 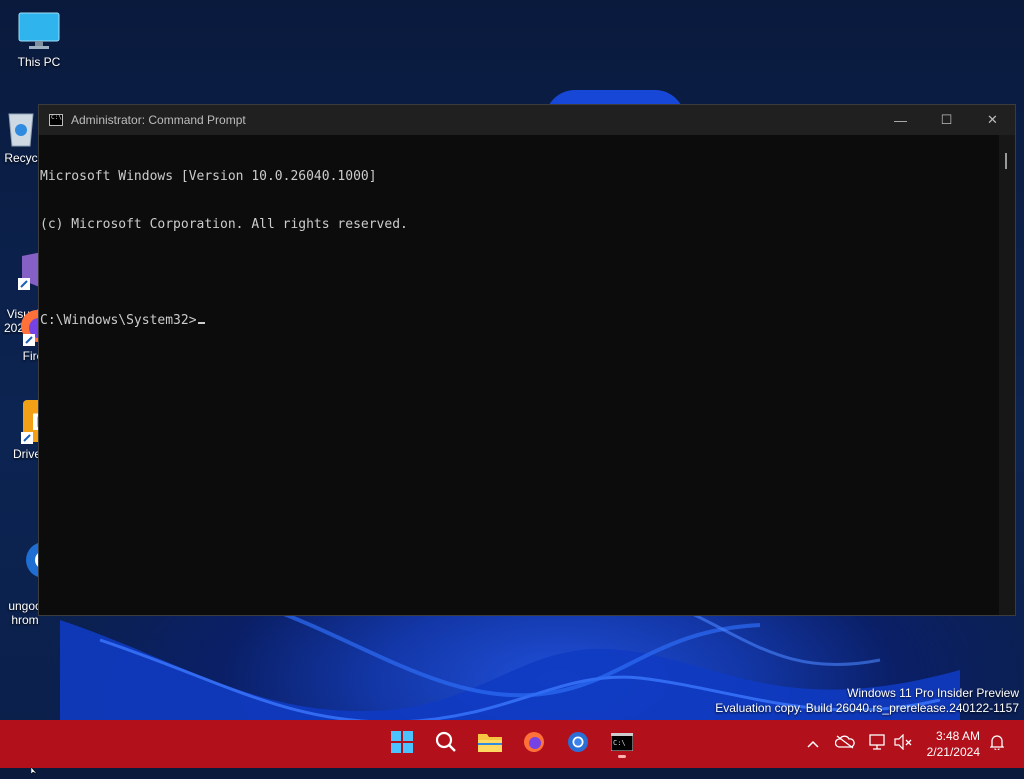 What do you see at coordinates (953, 744) in the screenshot?
I see `taskbar-clock: 3:48 AM 2/21/2024` at bounding box center [953, 744].